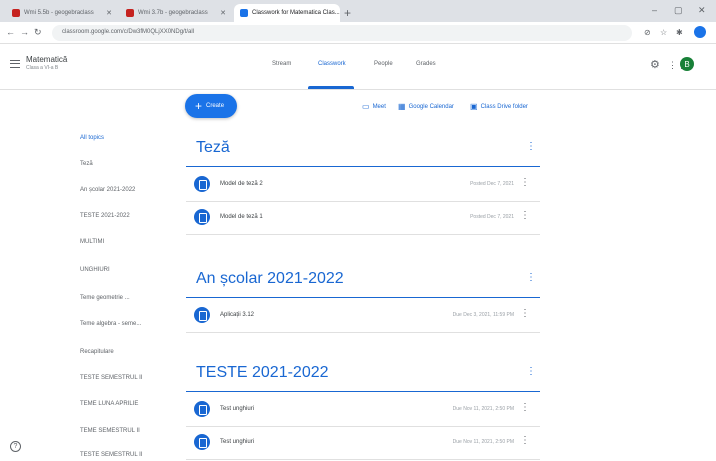 The image size is (716, 461). Describe the element at coordinates (687, 64) in the screenshot. I see `avatar: B` at that location.